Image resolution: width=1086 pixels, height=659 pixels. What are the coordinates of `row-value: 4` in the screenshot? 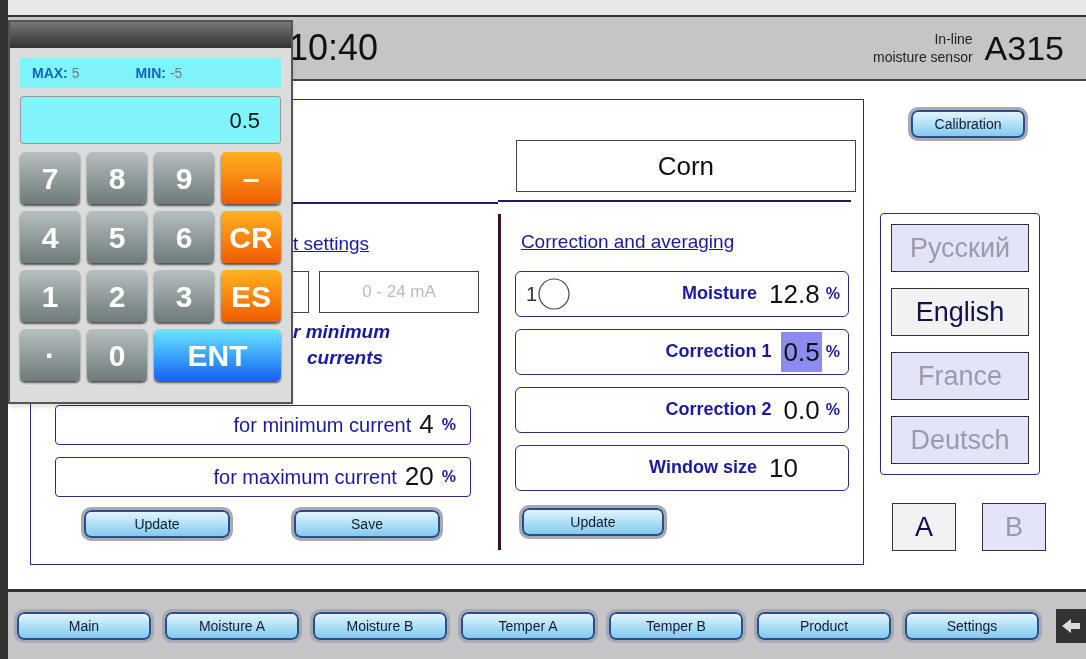 It's located at (426, 424).